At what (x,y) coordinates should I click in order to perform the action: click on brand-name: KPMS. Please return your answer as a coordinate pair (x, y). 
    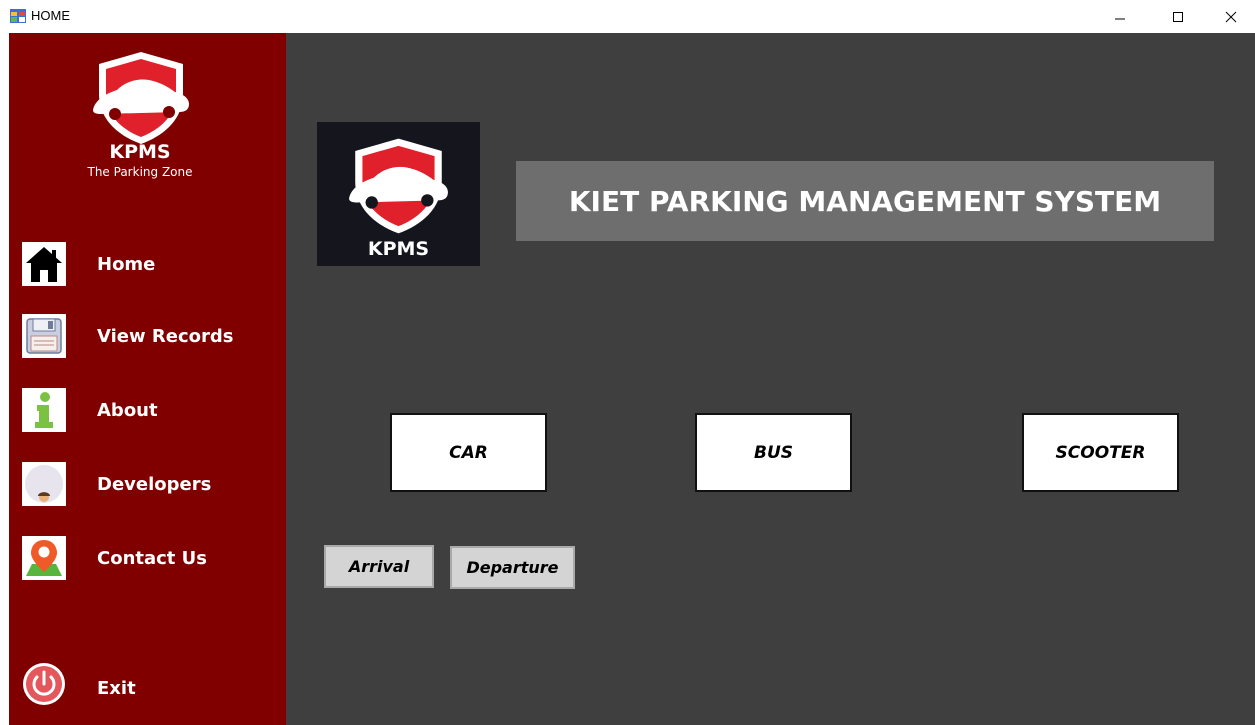
    Looking at the image, I should click on (140, 152).